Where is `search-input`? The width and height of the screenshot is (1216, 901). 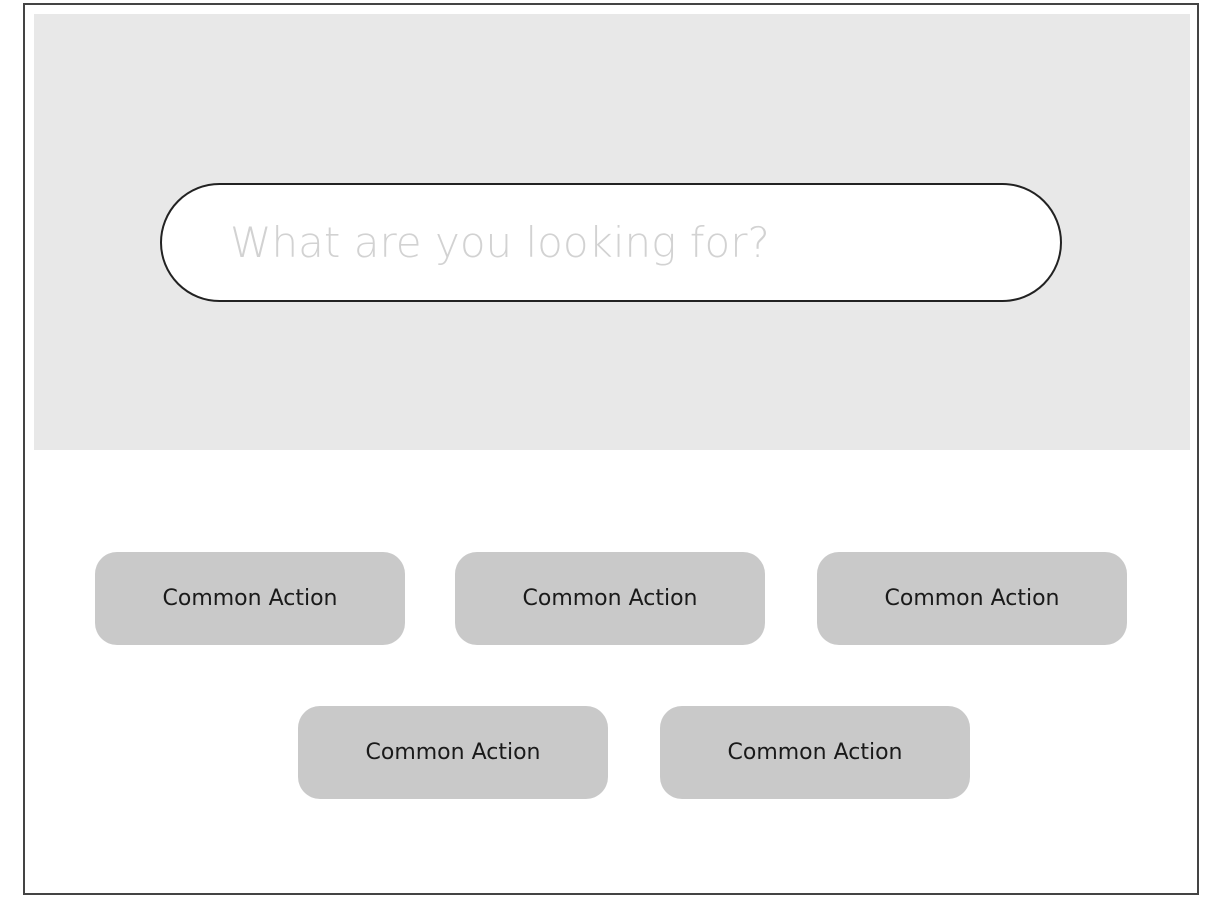 search-input is located at coordinates (620, 242).